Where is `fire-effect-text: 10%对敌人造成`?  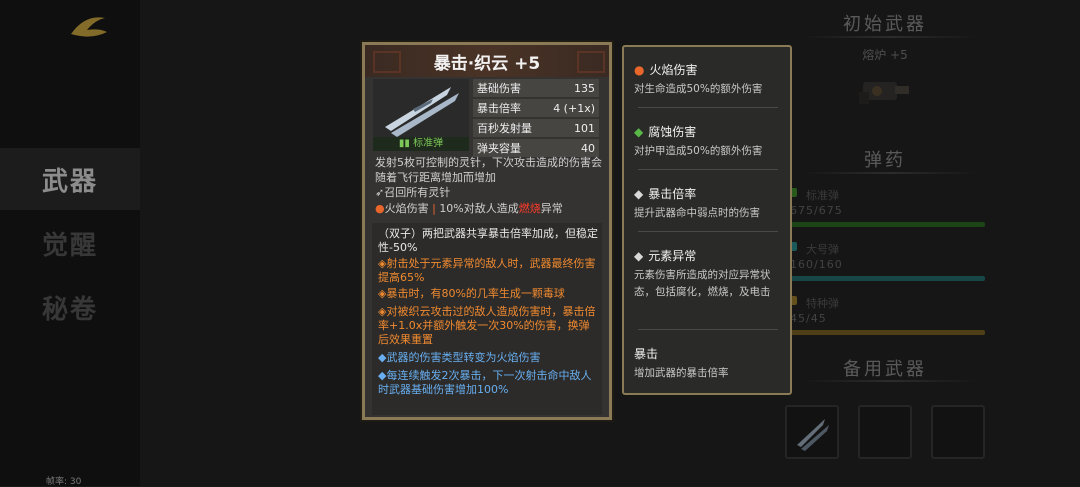
fire-effect-text: 10%对敌人造成 is located at coordinates (479, 208).